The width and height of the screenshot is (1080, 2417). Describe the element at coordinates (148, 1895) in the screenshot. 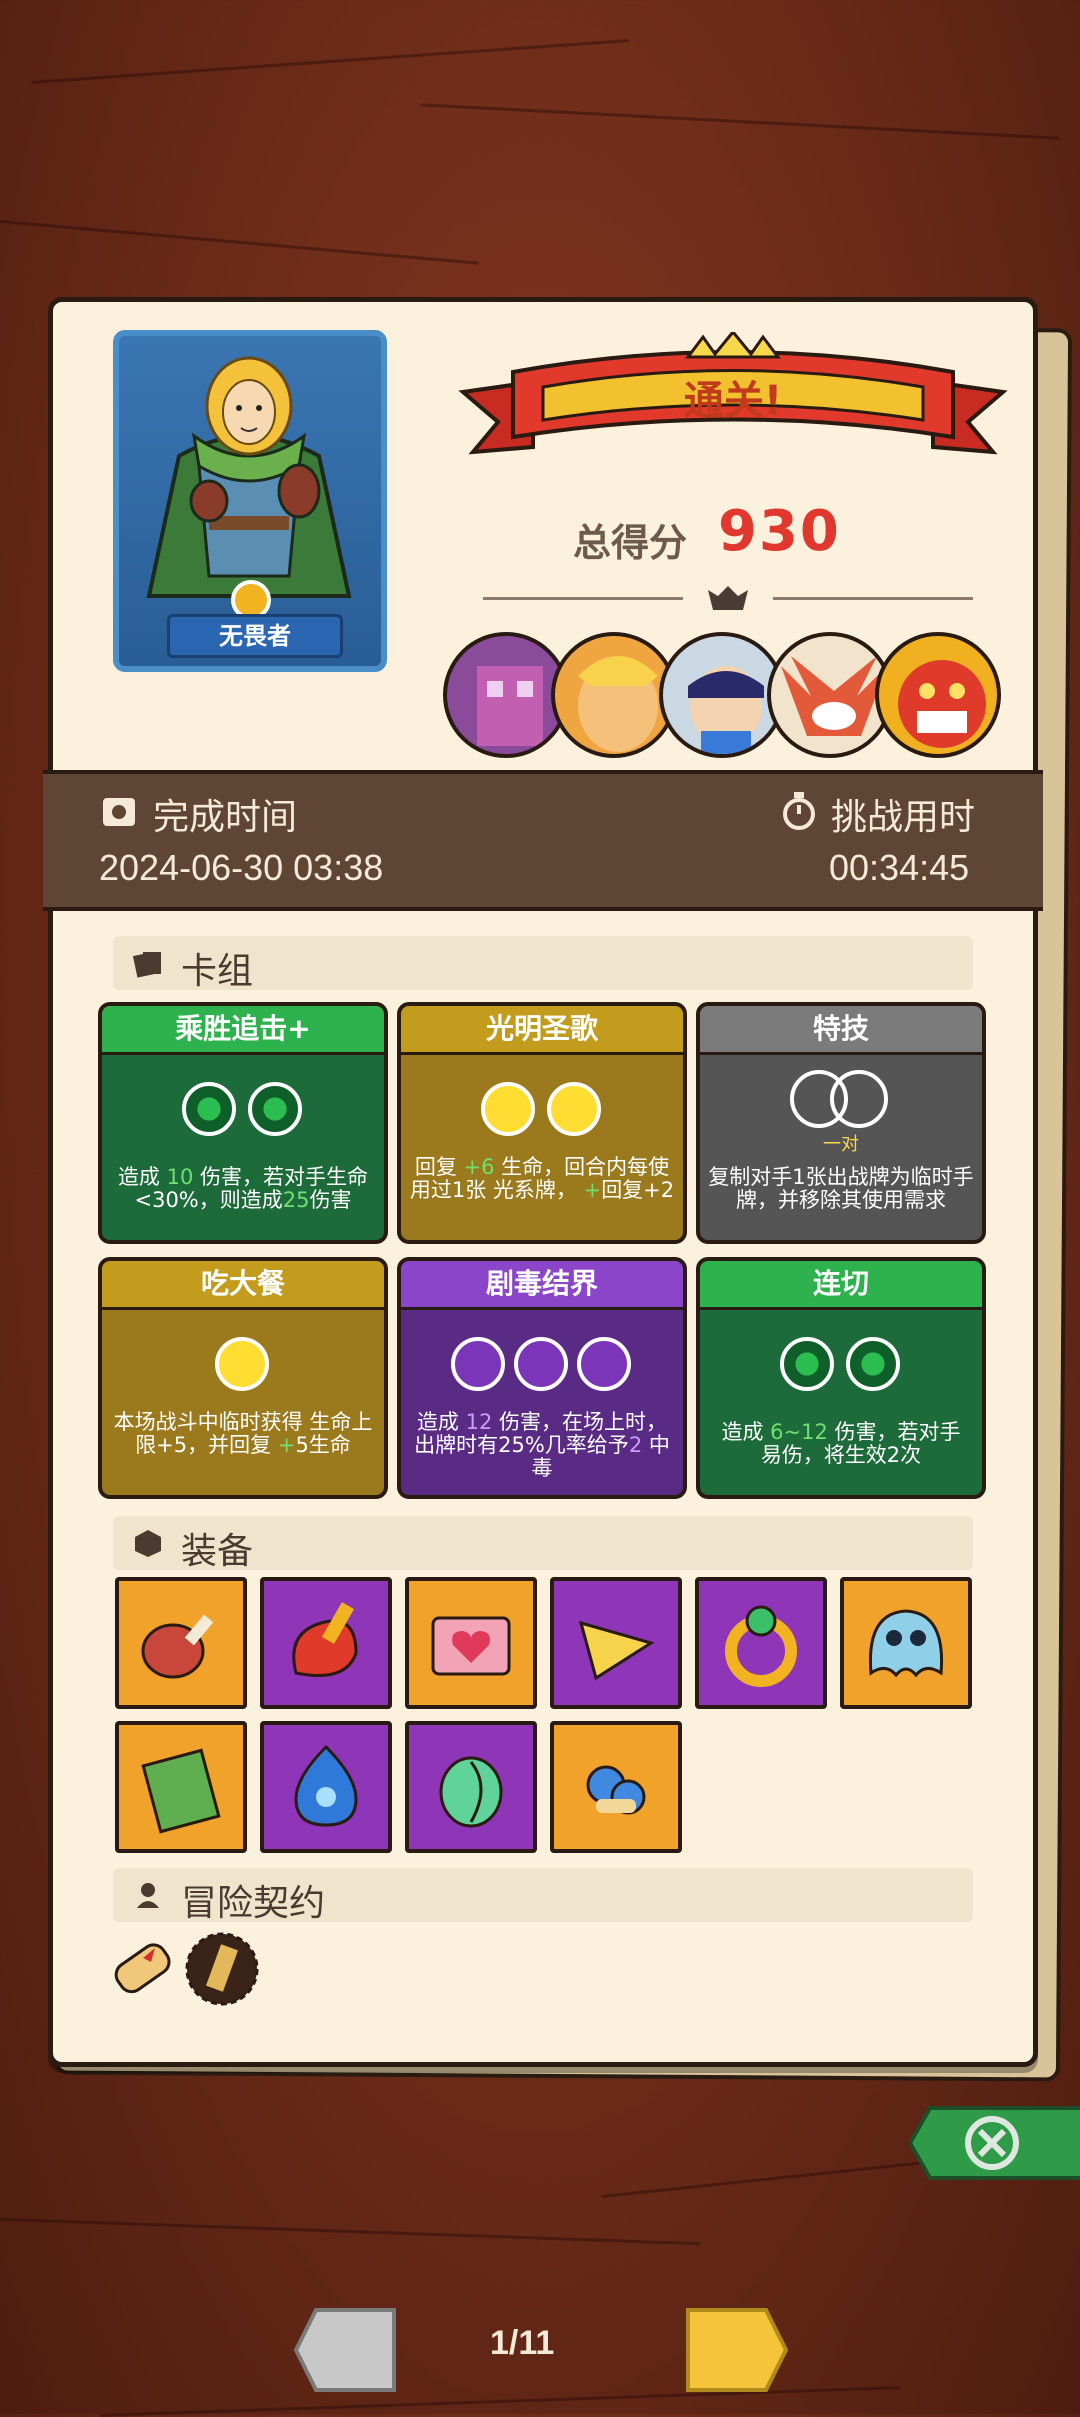

I see `person-icon` at that location.